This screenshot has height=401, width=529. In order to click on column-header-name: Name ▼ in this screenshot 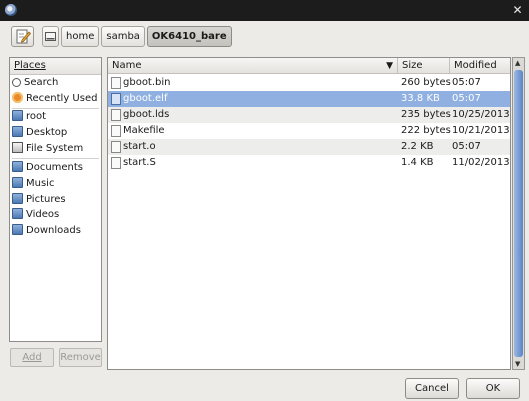, I will do `click(253, 66)`.